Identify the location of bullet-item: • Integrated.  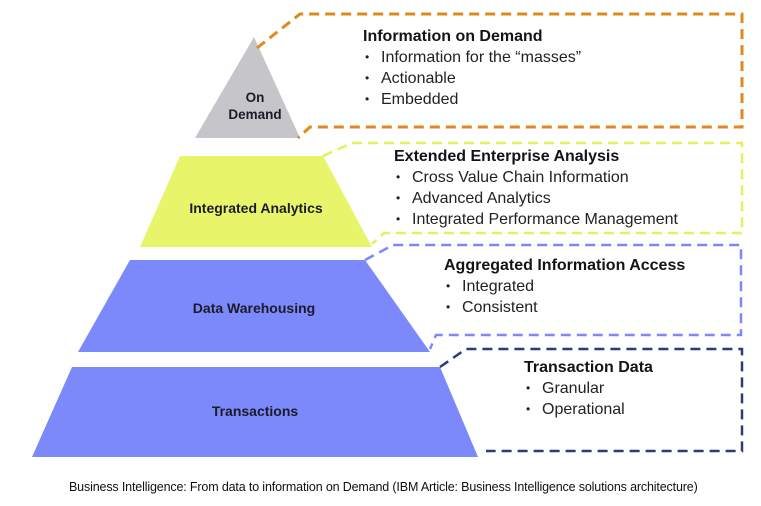
(564, 286).